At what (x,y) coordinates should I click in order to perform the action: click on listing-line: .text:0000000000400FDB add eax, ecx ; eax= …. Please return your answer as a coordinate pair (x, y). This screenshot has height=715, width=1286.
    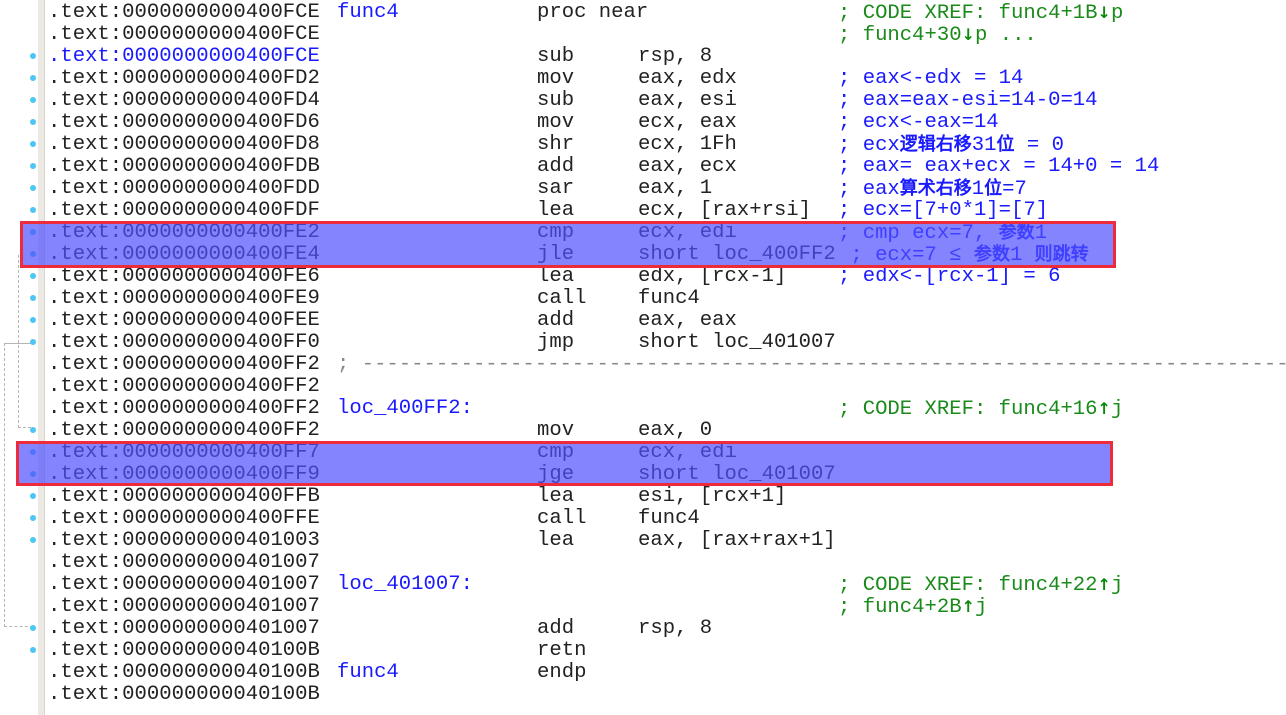
    Looking at the image, I should click on (643, 167).